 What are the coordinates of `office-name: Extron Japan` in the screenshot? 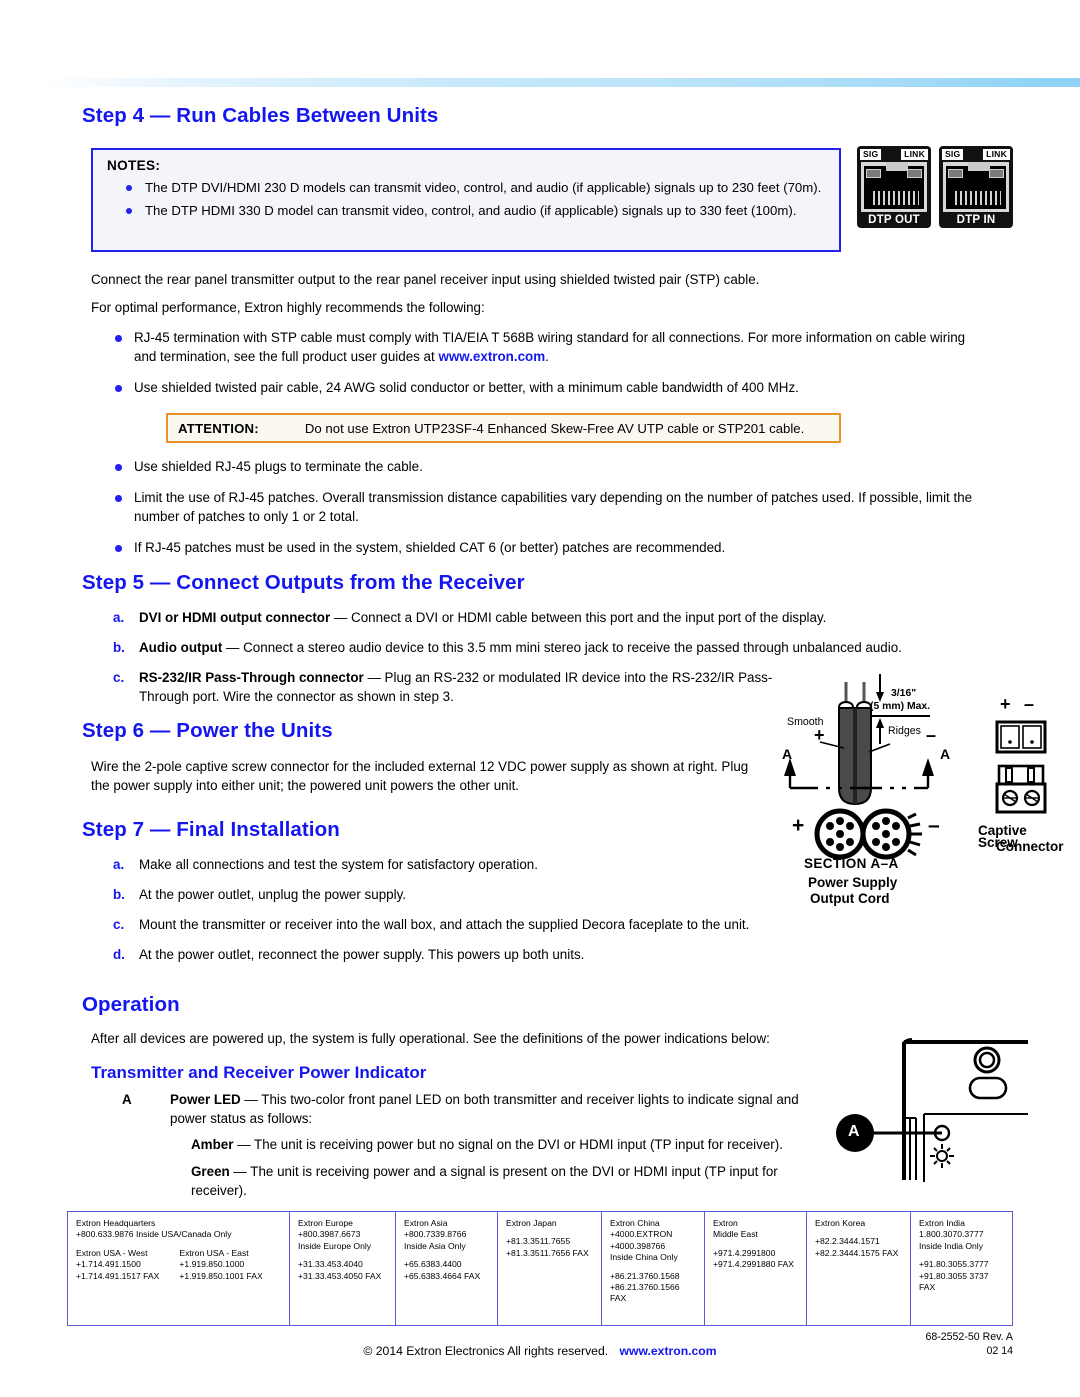 It's located at (531, 1223).